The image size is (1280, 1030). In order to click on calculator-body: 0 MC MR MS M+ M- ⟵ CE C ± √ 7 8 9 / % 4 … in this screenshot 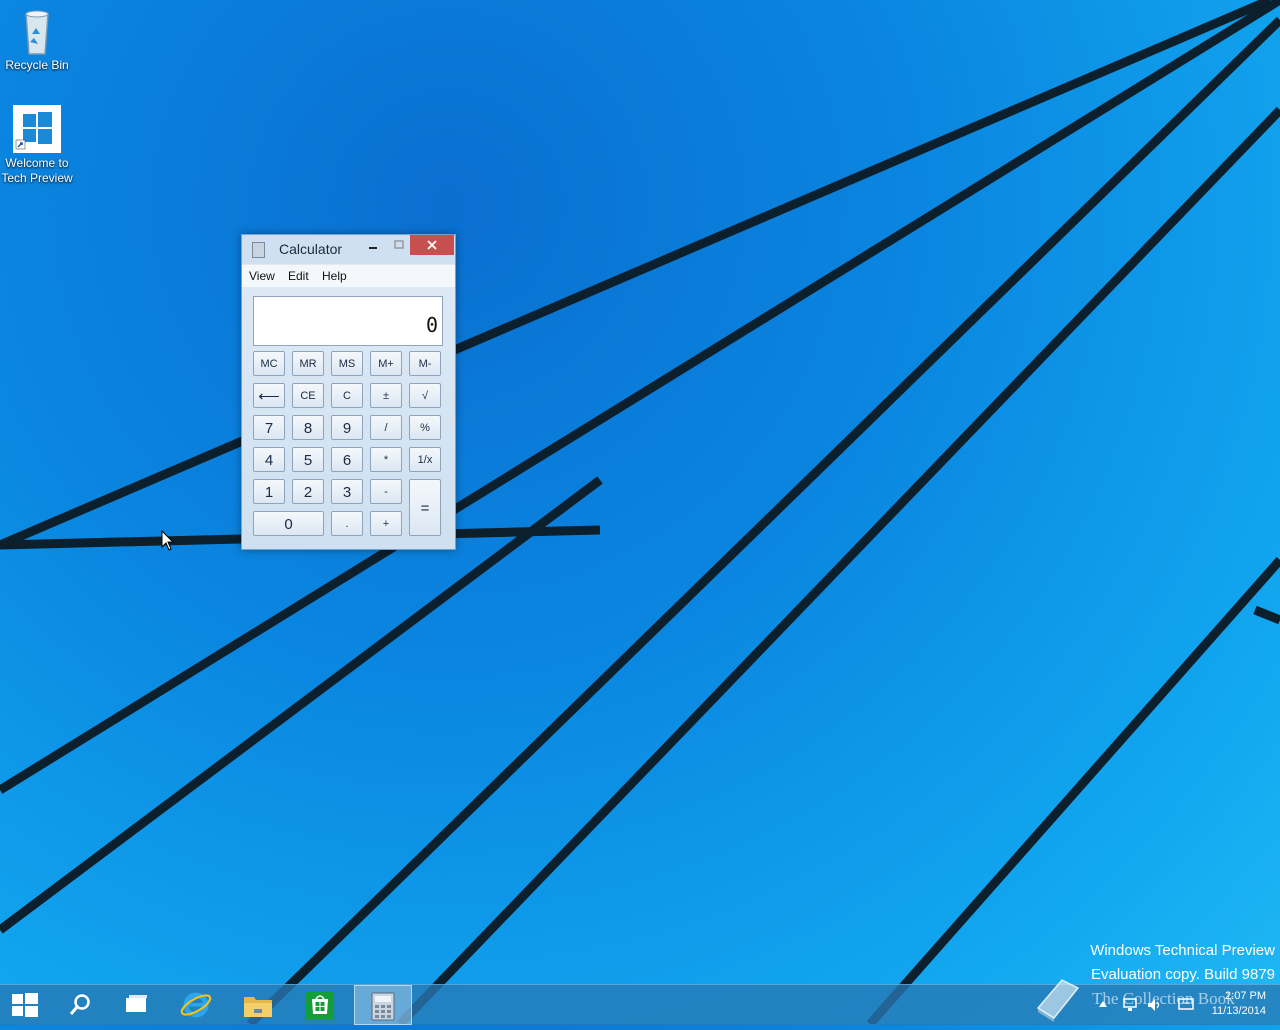, I will do `click(348, 418)`.